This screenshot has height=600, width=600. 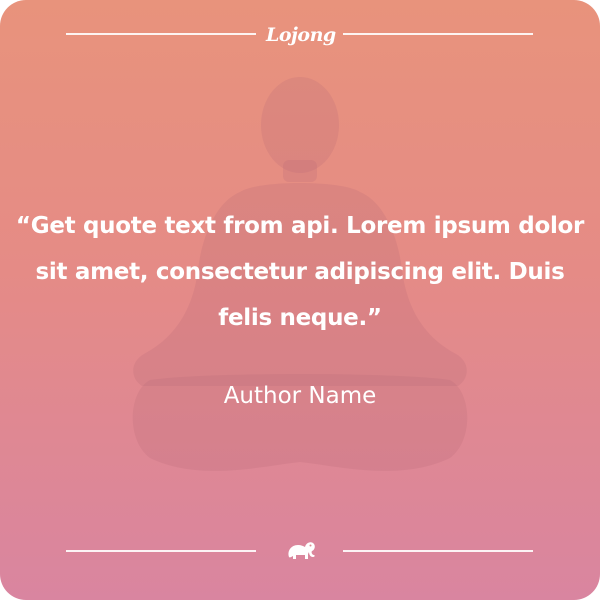 What do you see at coordinates (301, 35) in the screenshot?
I see `brand-logo: Lojong` at bounding box center [301, 35].